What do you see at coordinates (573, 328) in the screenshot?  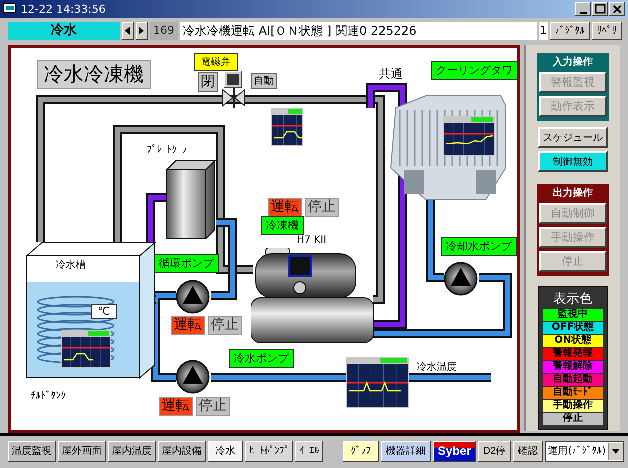 I see `legend-item: OFF状態` at bounding box center [573, 328].